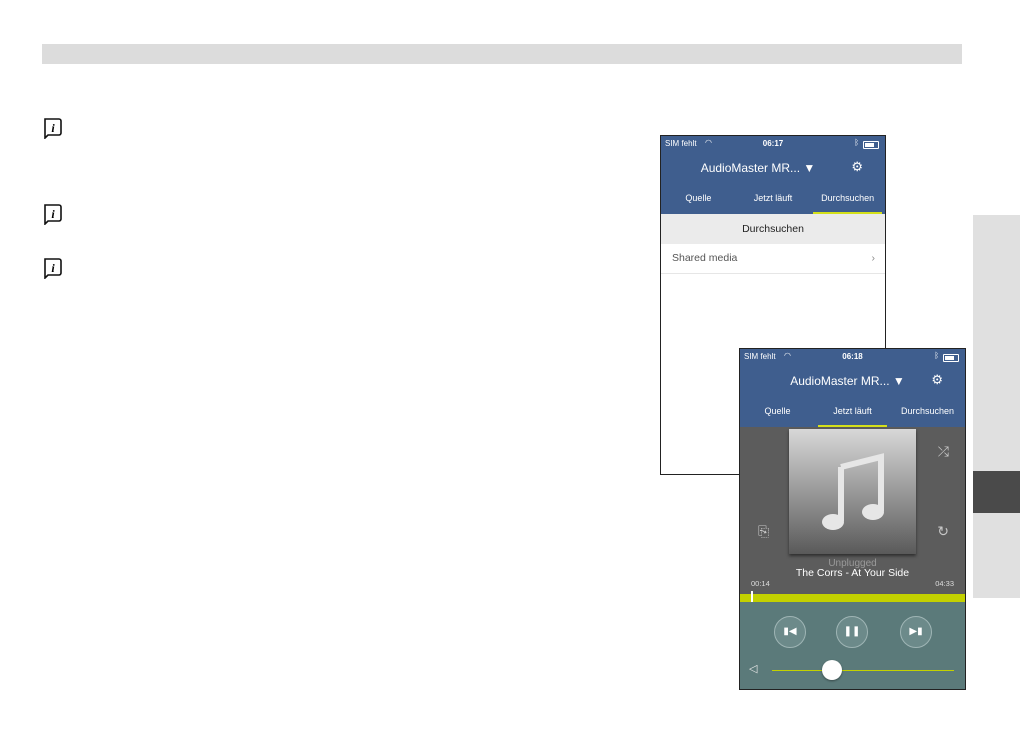 Image resolution: width=1020 pixels, height=737 pixels. Describe the element at coordinates (943, 531) in the screenshot. I see `repeat-icon: ↻` at that location.